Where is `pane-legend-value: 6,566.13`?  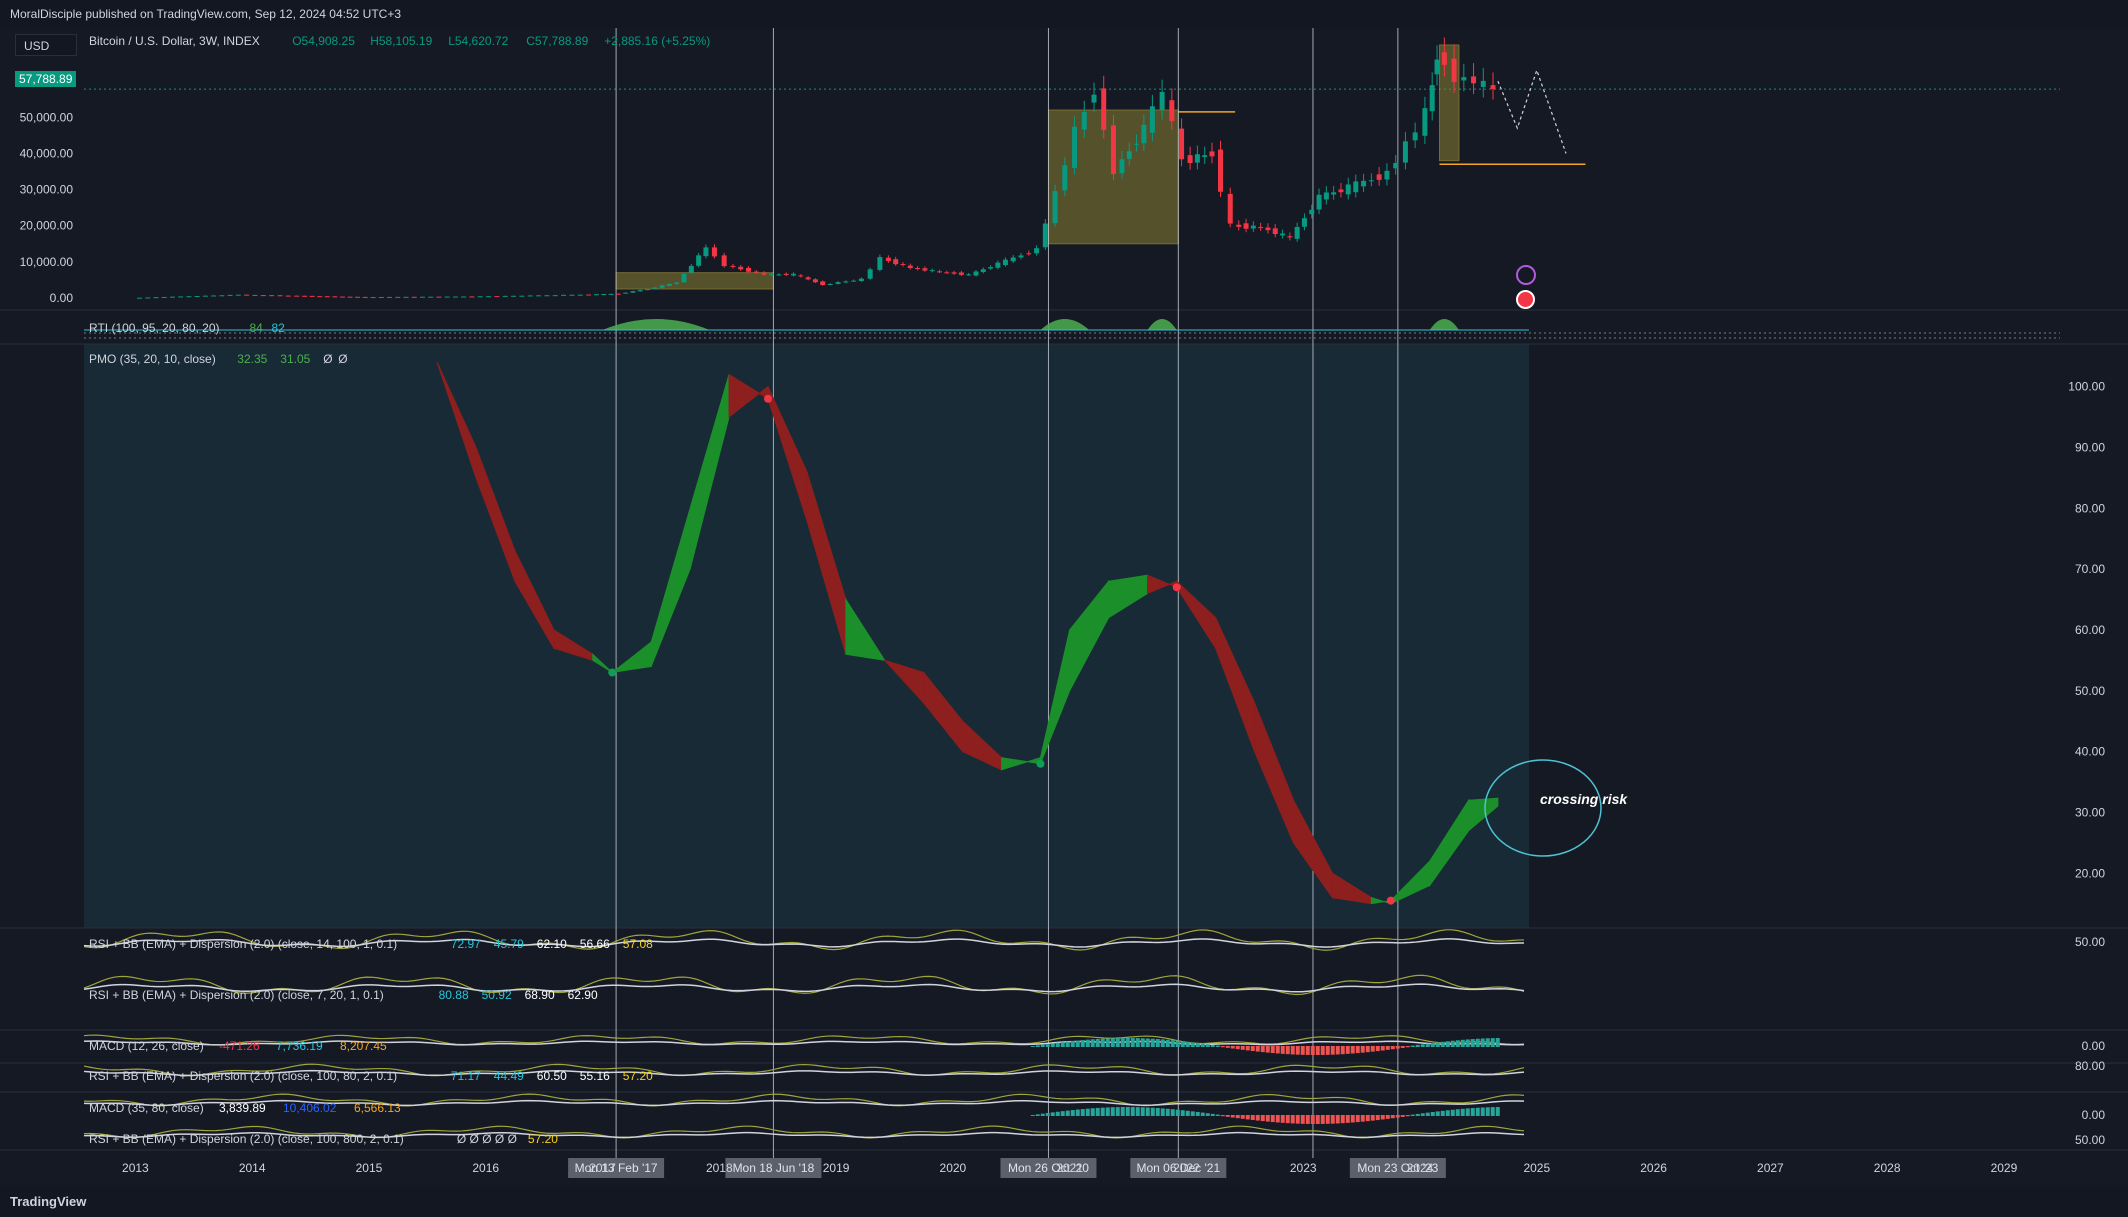
pane-legend-value: 6,566.13 is located at coordinates (377, 1108).